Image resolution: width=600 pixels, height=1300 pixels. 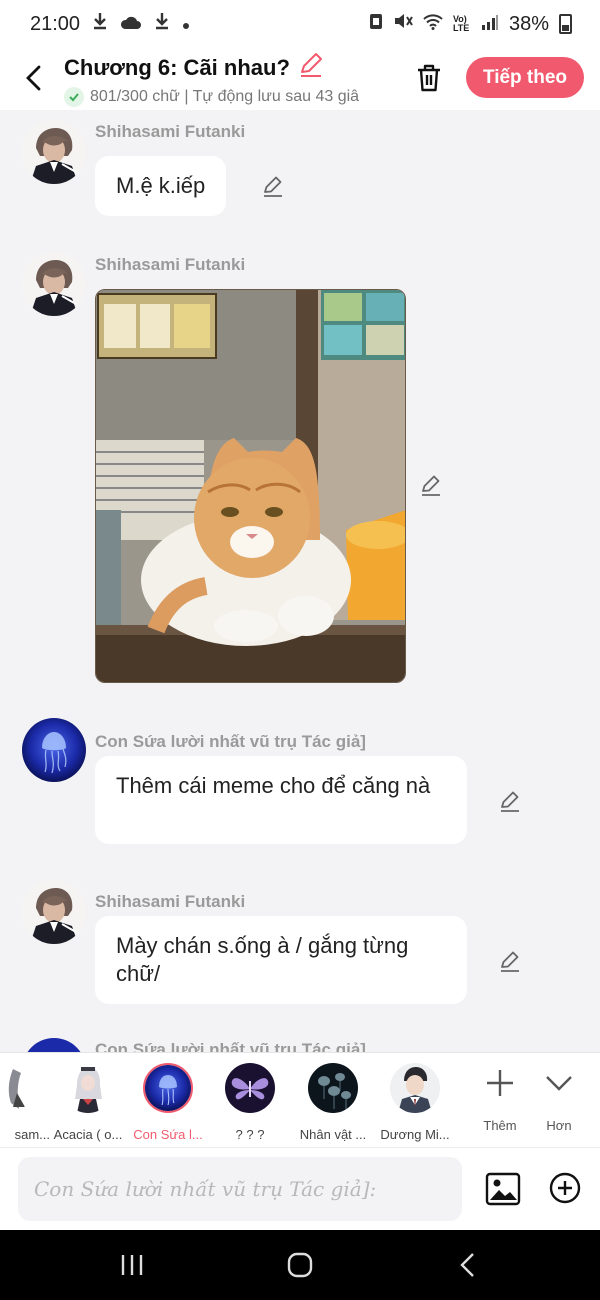 I want to click on recents-icon, so click(x=132, y=1265).